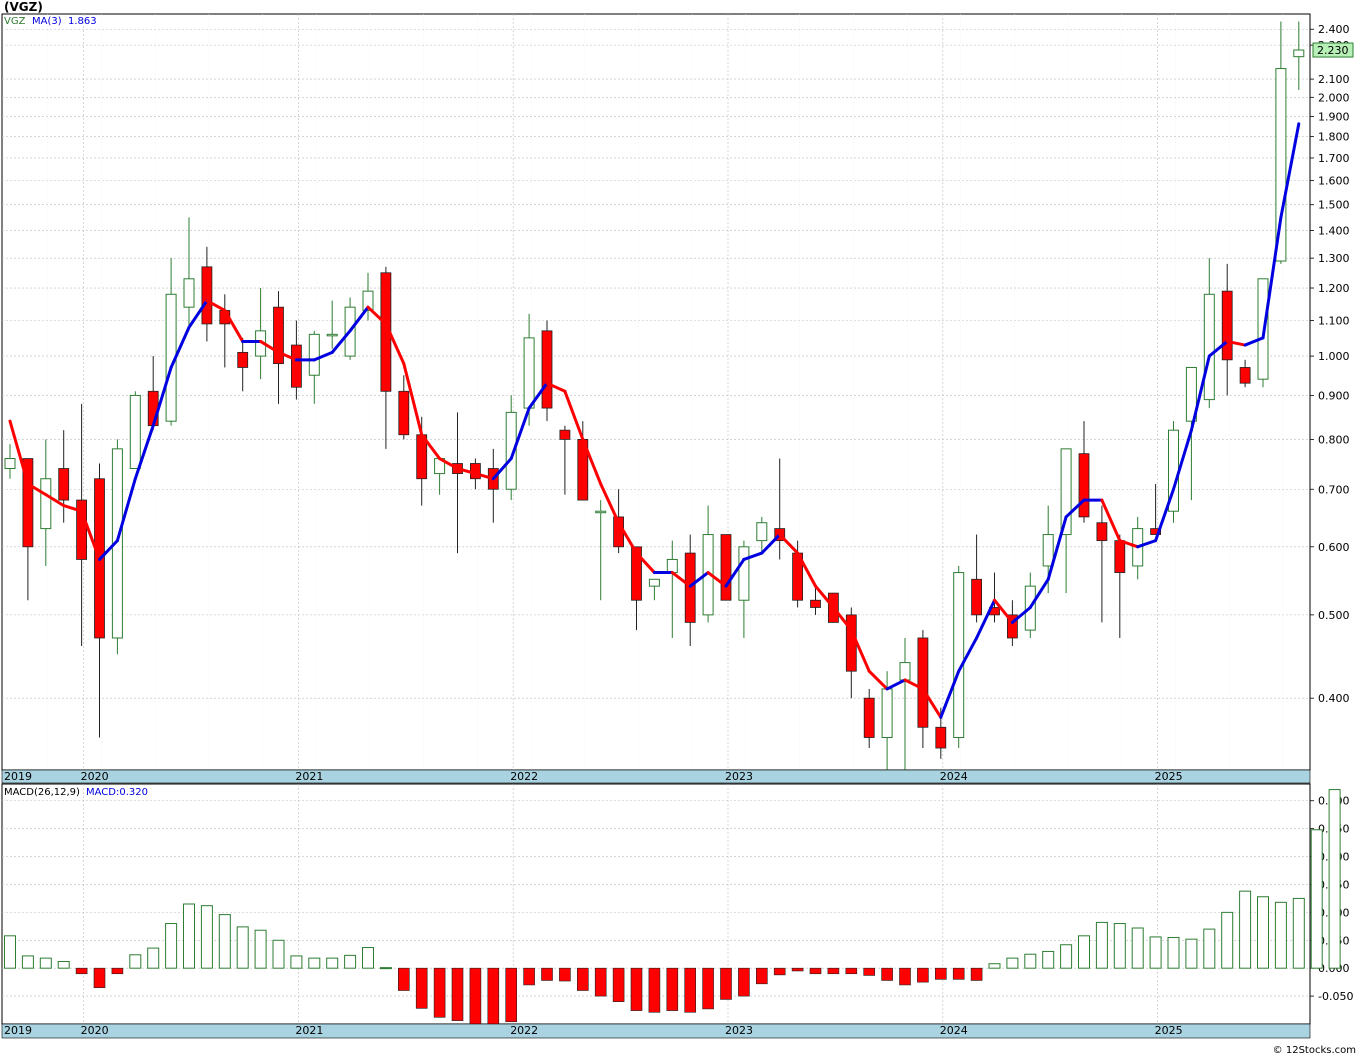 The height and width of the screenshot is (1056, 1360). What do you see at coordinates (739, 776) in the screenshot?
I see `time-axis-label: 2023` at bounding box center [739, 776].